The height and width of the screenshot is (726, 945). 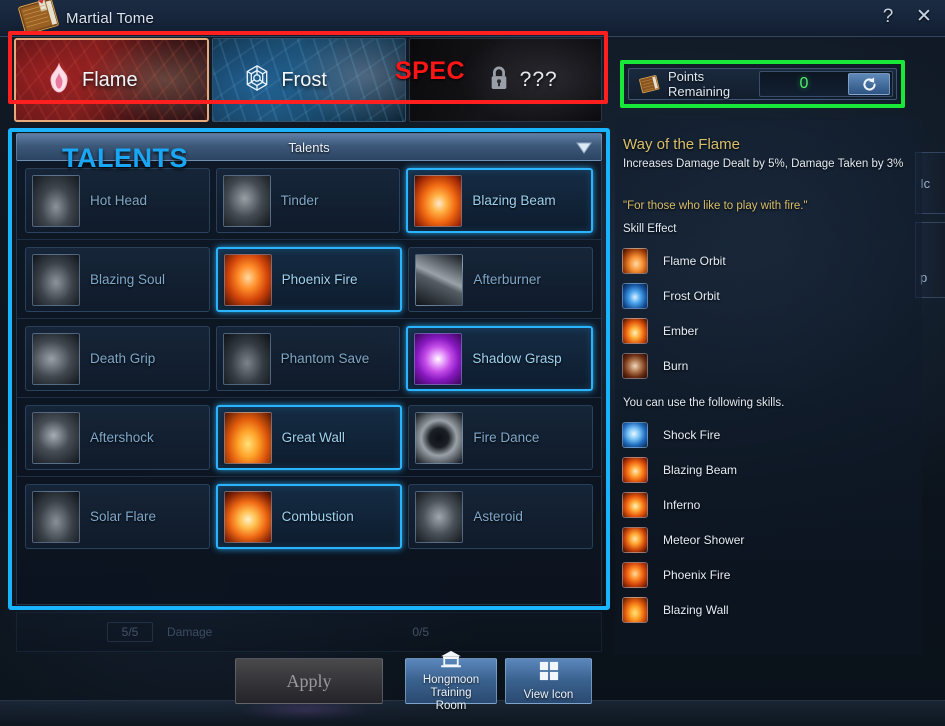 I want to click on talent-cell: Combustion, so click(x=309, y=516).